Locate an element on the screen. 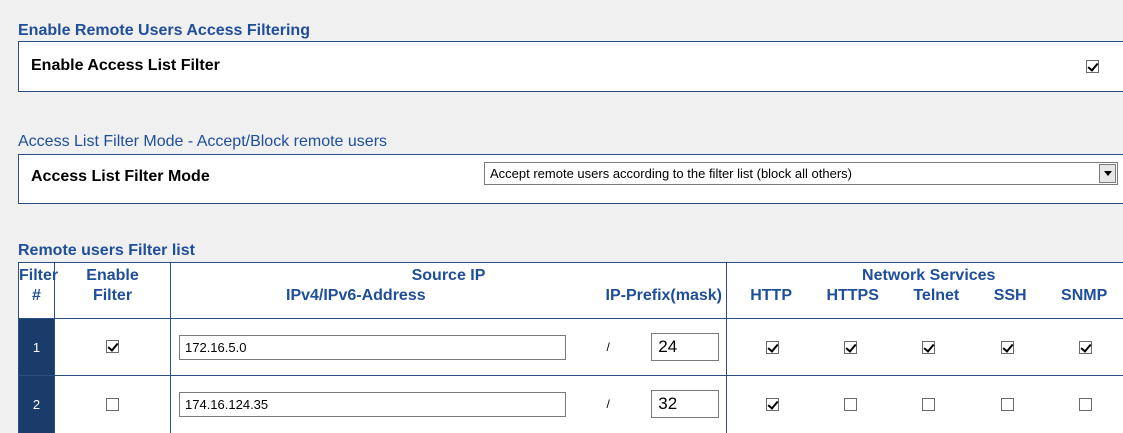  table-row: 2 174.16.124.35 / 32 is located at coordinates (571, 404).